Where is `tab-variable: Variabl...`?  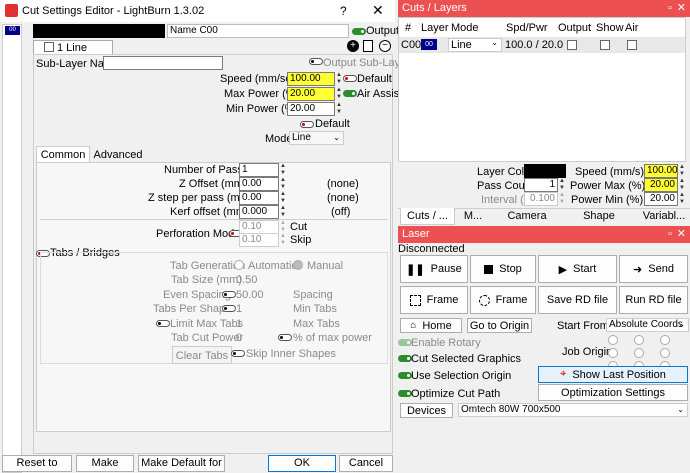
tab-variable: Variabl... is located at coordinates (664, 216).